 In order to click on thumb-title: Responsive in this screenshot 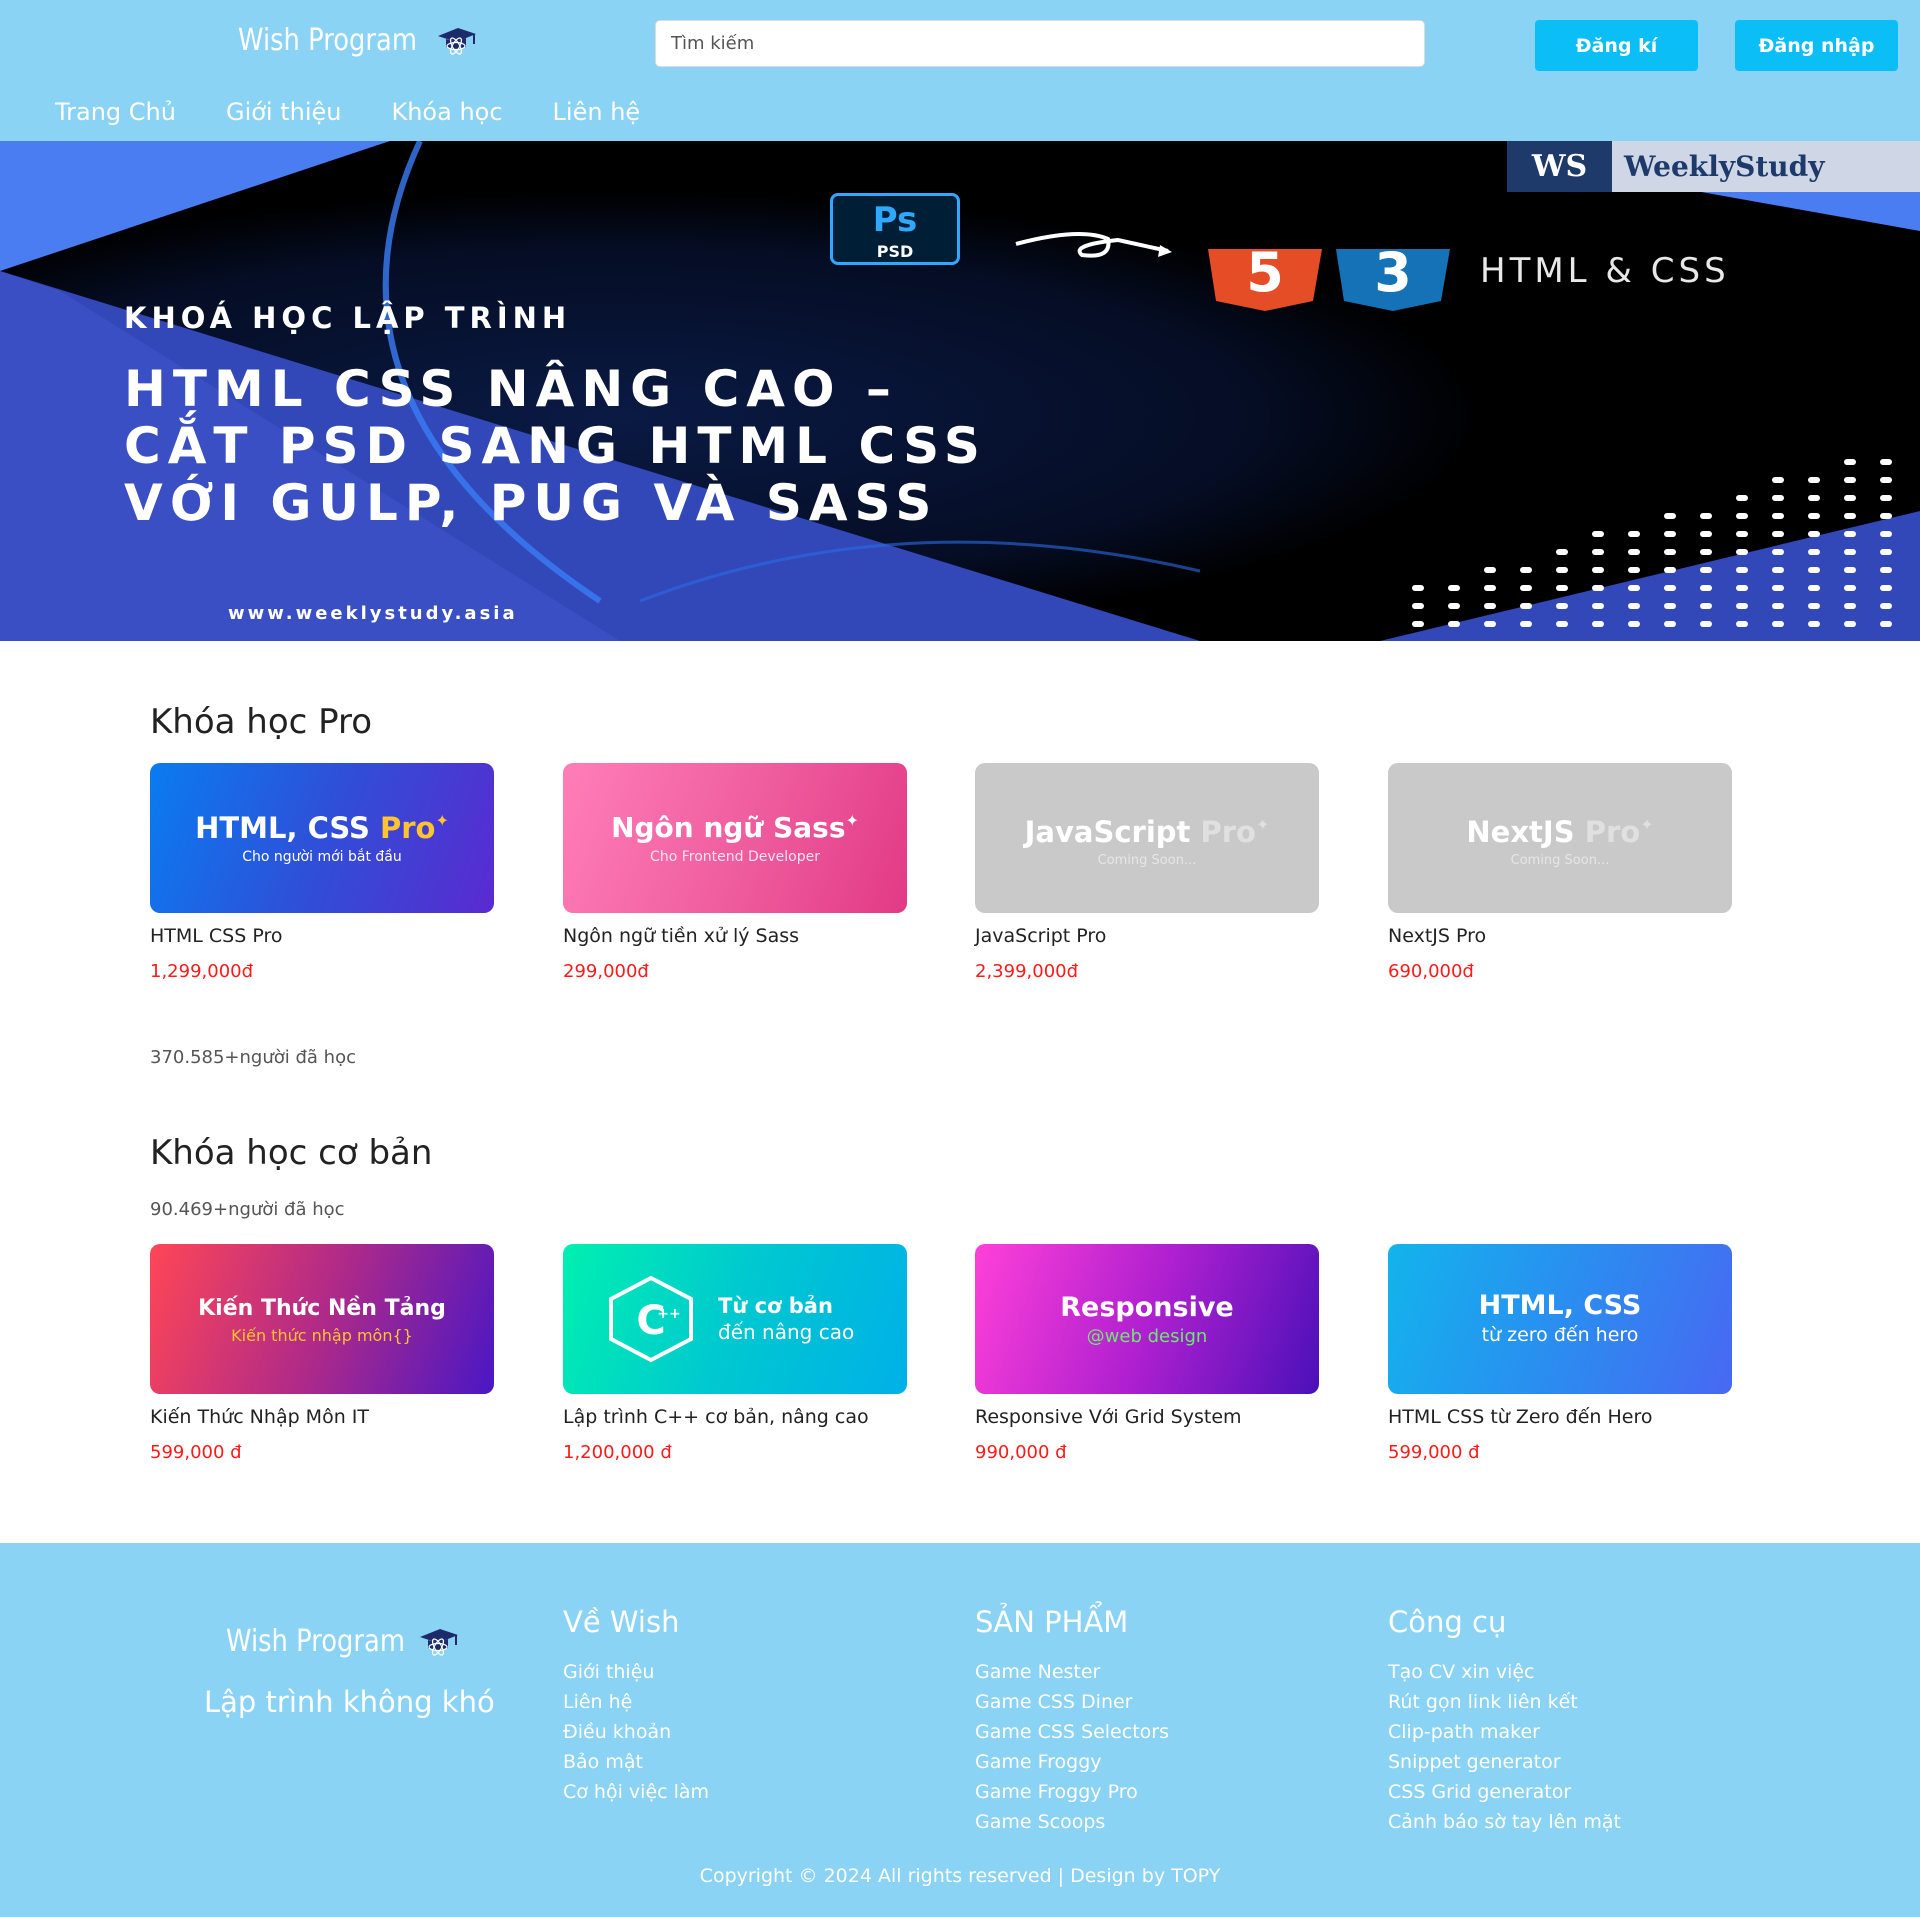, I will do `click(1147, 1307)`.